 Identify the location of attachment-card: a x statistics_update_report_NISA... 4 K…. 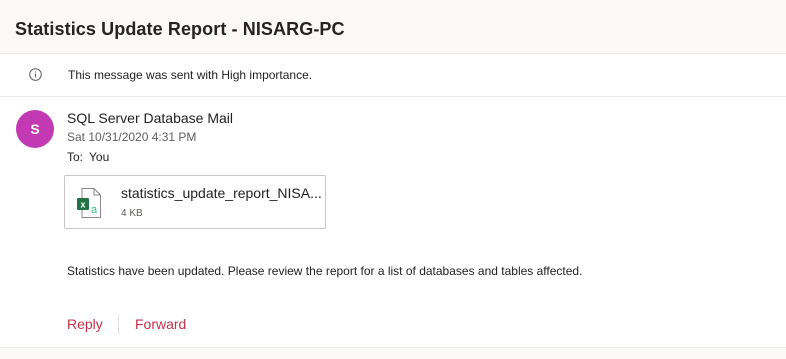
(195, 202).